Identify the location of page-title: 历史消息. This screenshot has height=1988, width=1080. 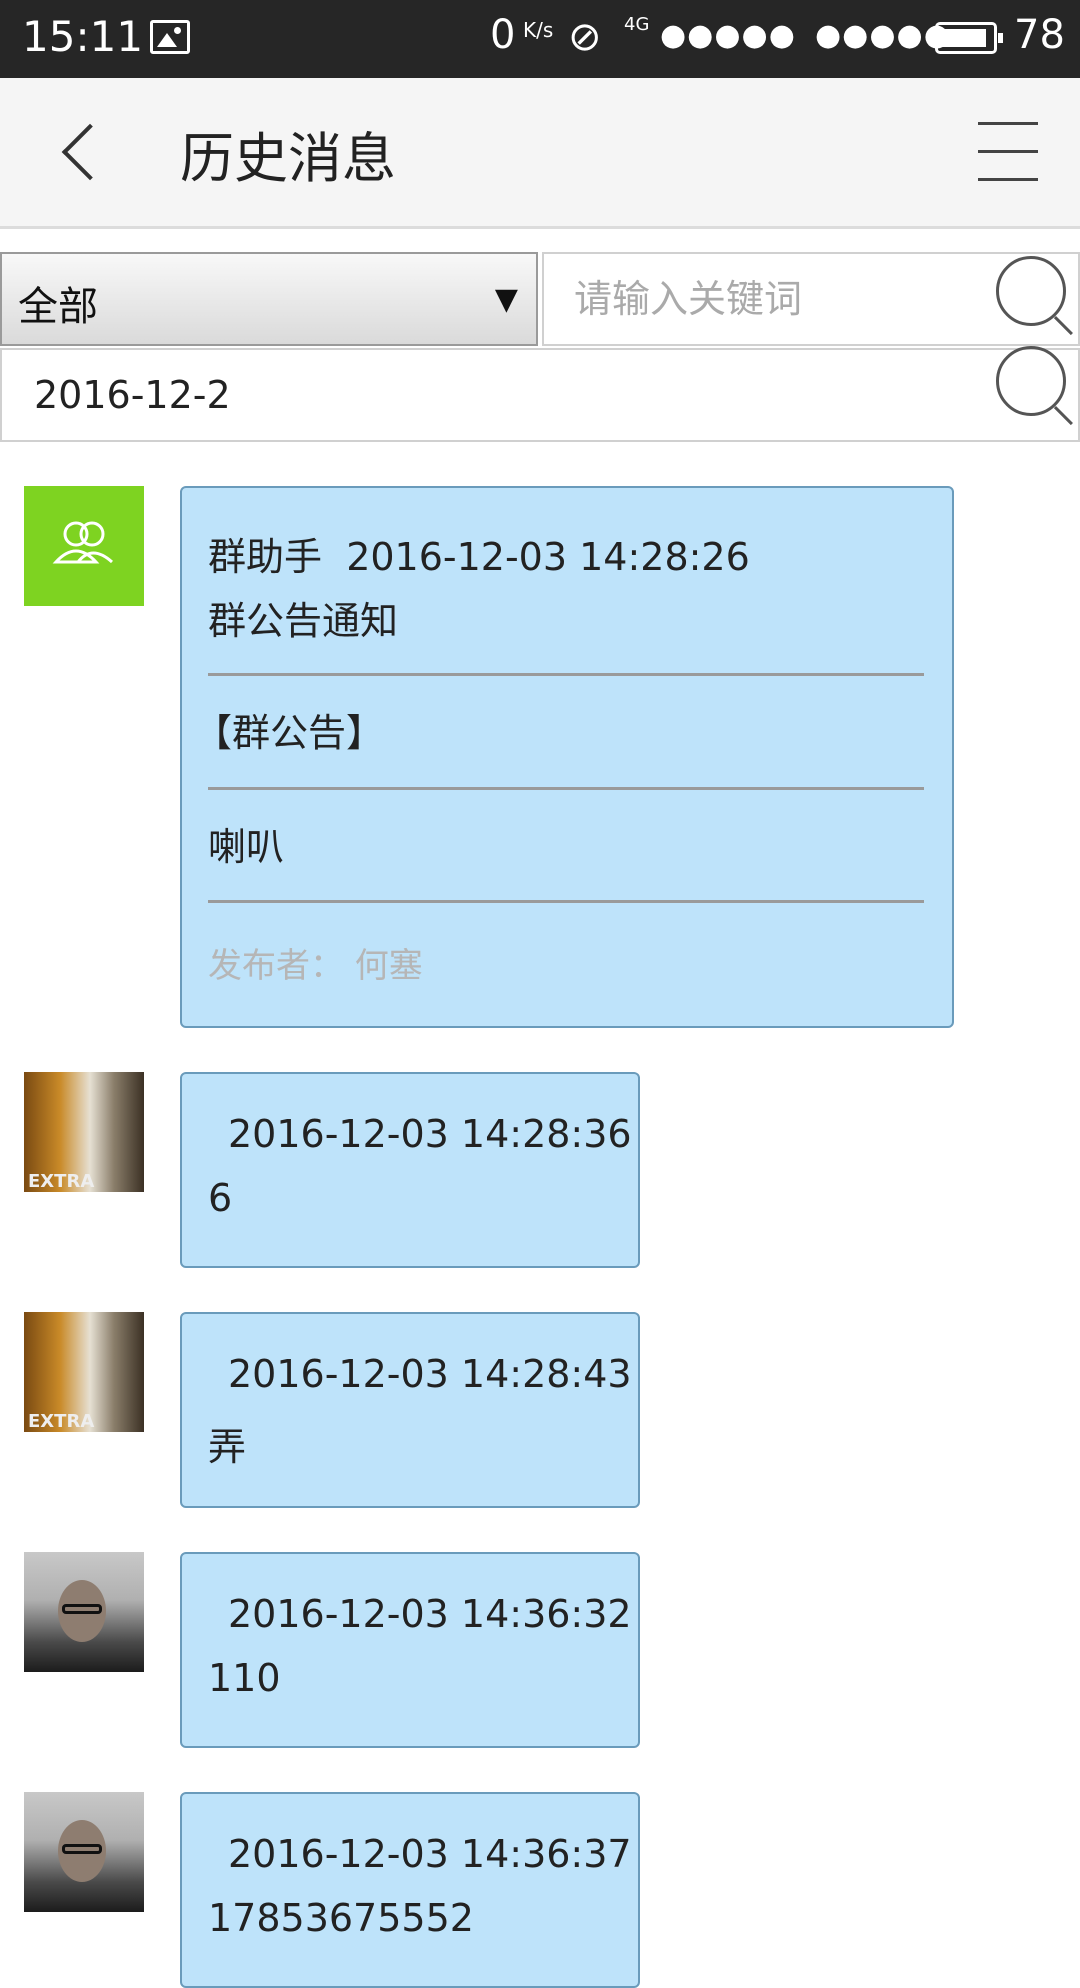
(288, 158).